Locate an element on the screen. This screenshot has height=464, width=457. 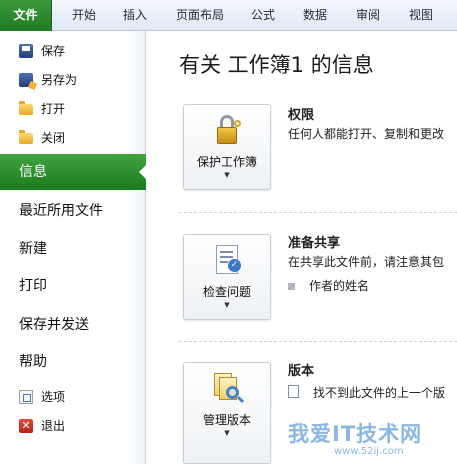
nav-save-and-send: 保存并发送 is located at coordinates (73, 325).